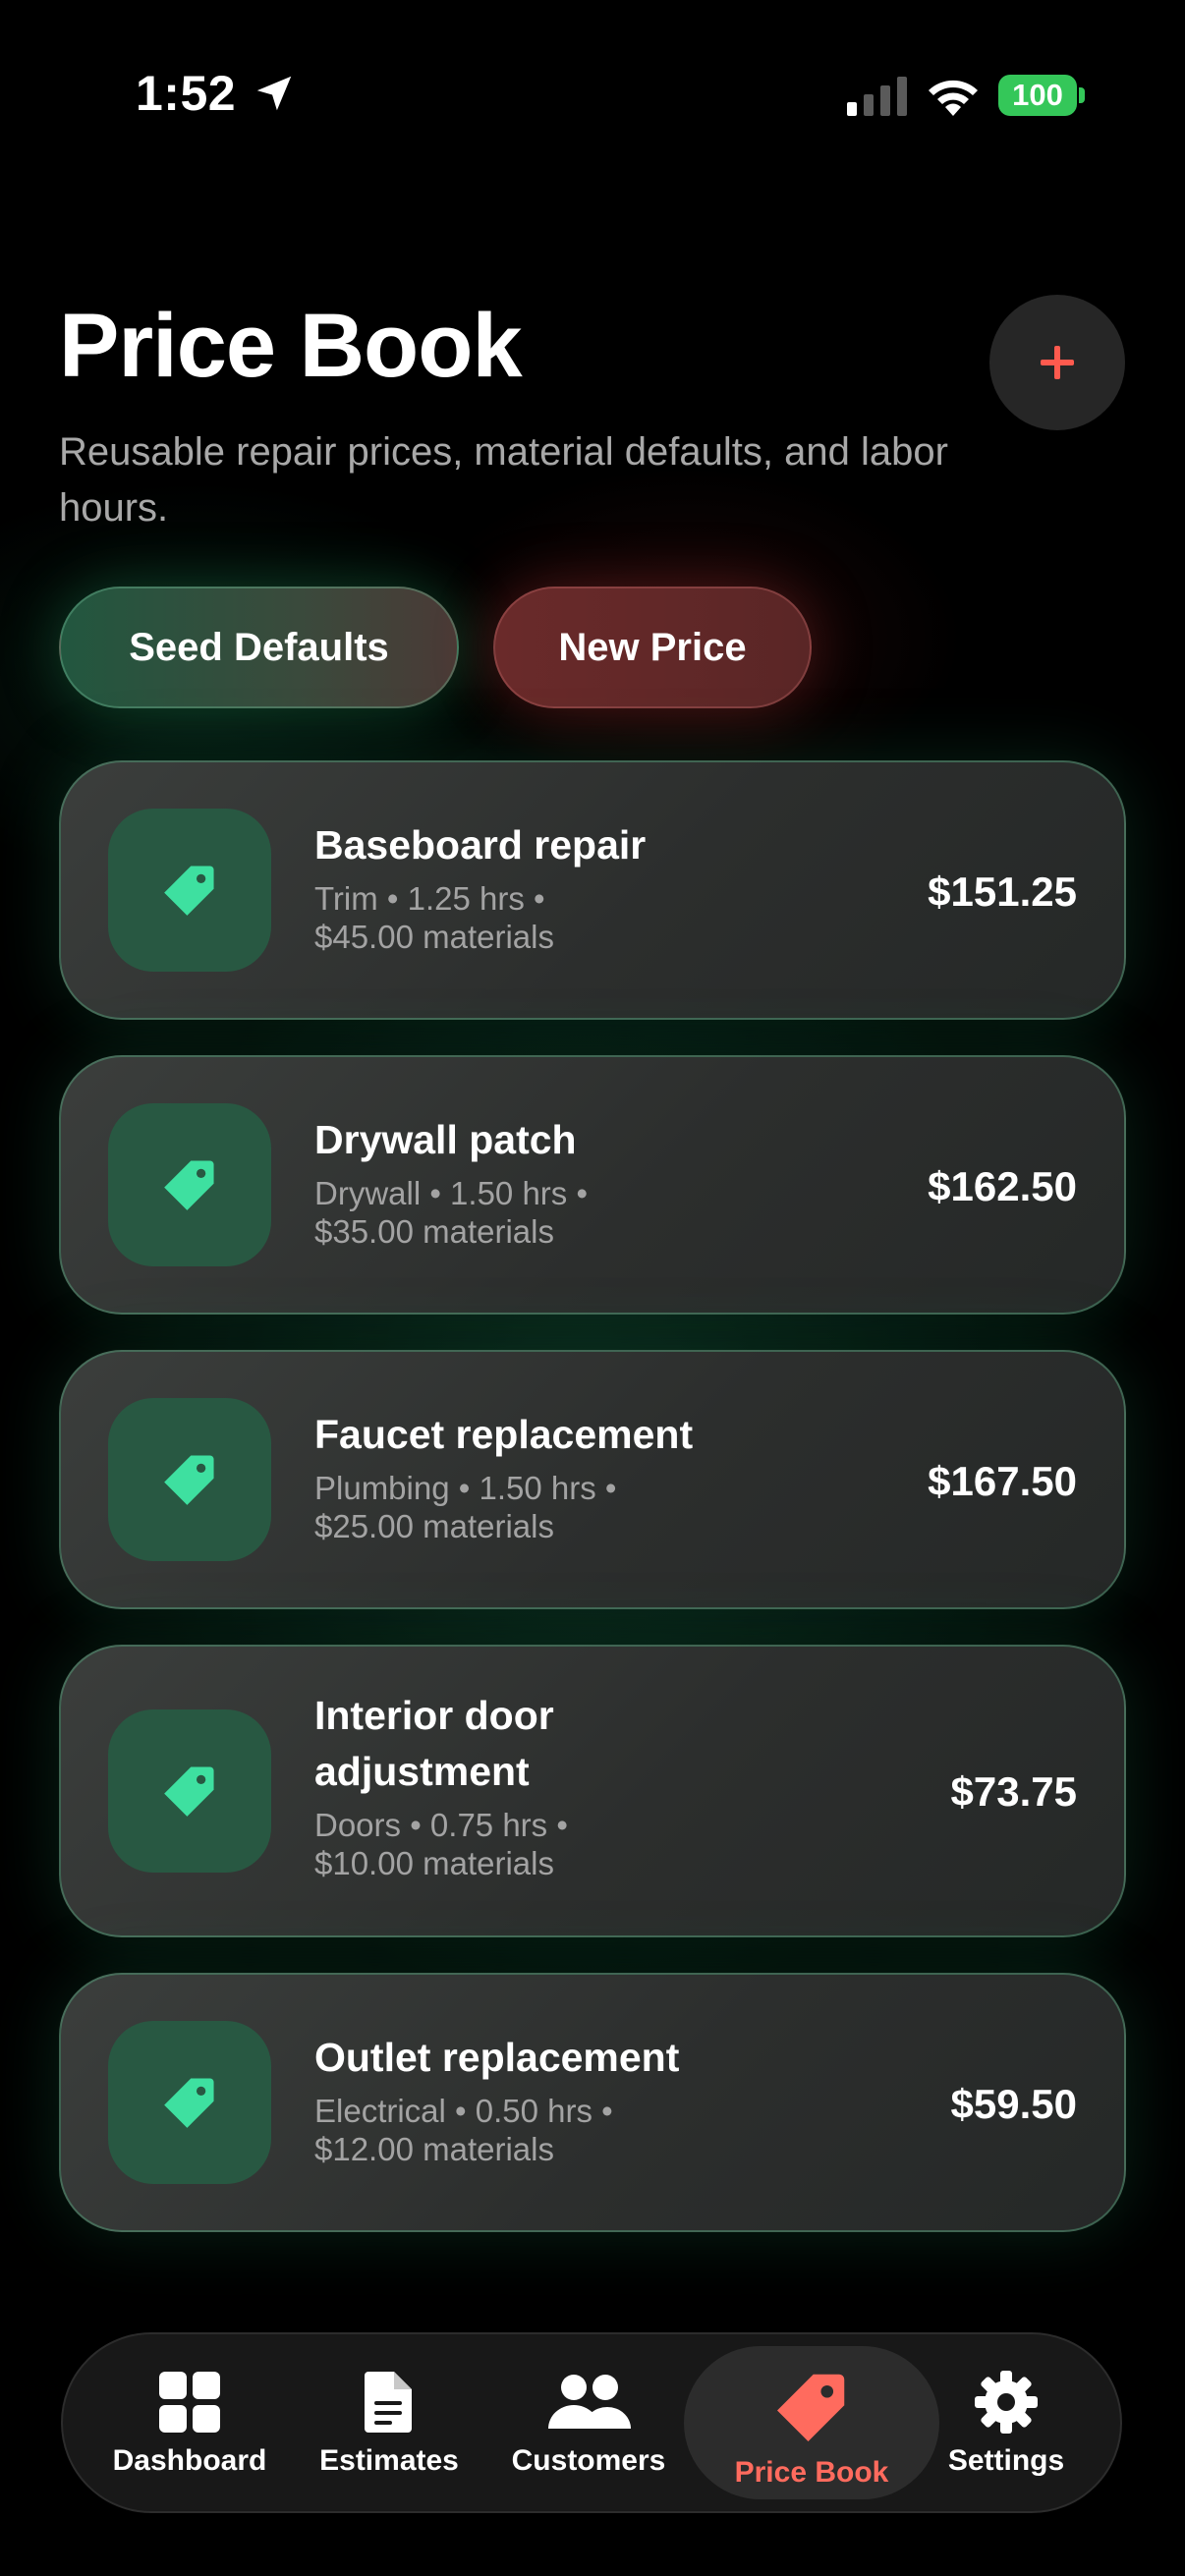 The width and height of the screenshot is (1185, 2576). I want to click on tab-estimates: Estimates, so click(389, 2422).